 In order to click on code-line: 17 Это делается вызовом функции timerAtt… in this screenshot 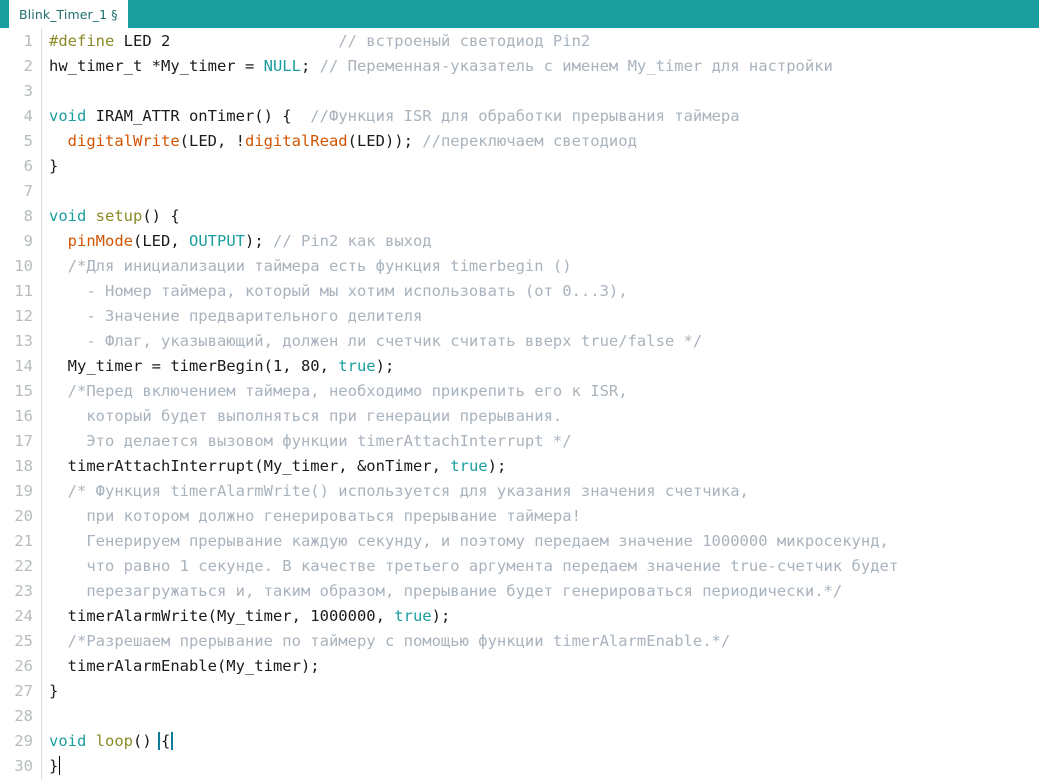, I will do `click(519, 440)`.